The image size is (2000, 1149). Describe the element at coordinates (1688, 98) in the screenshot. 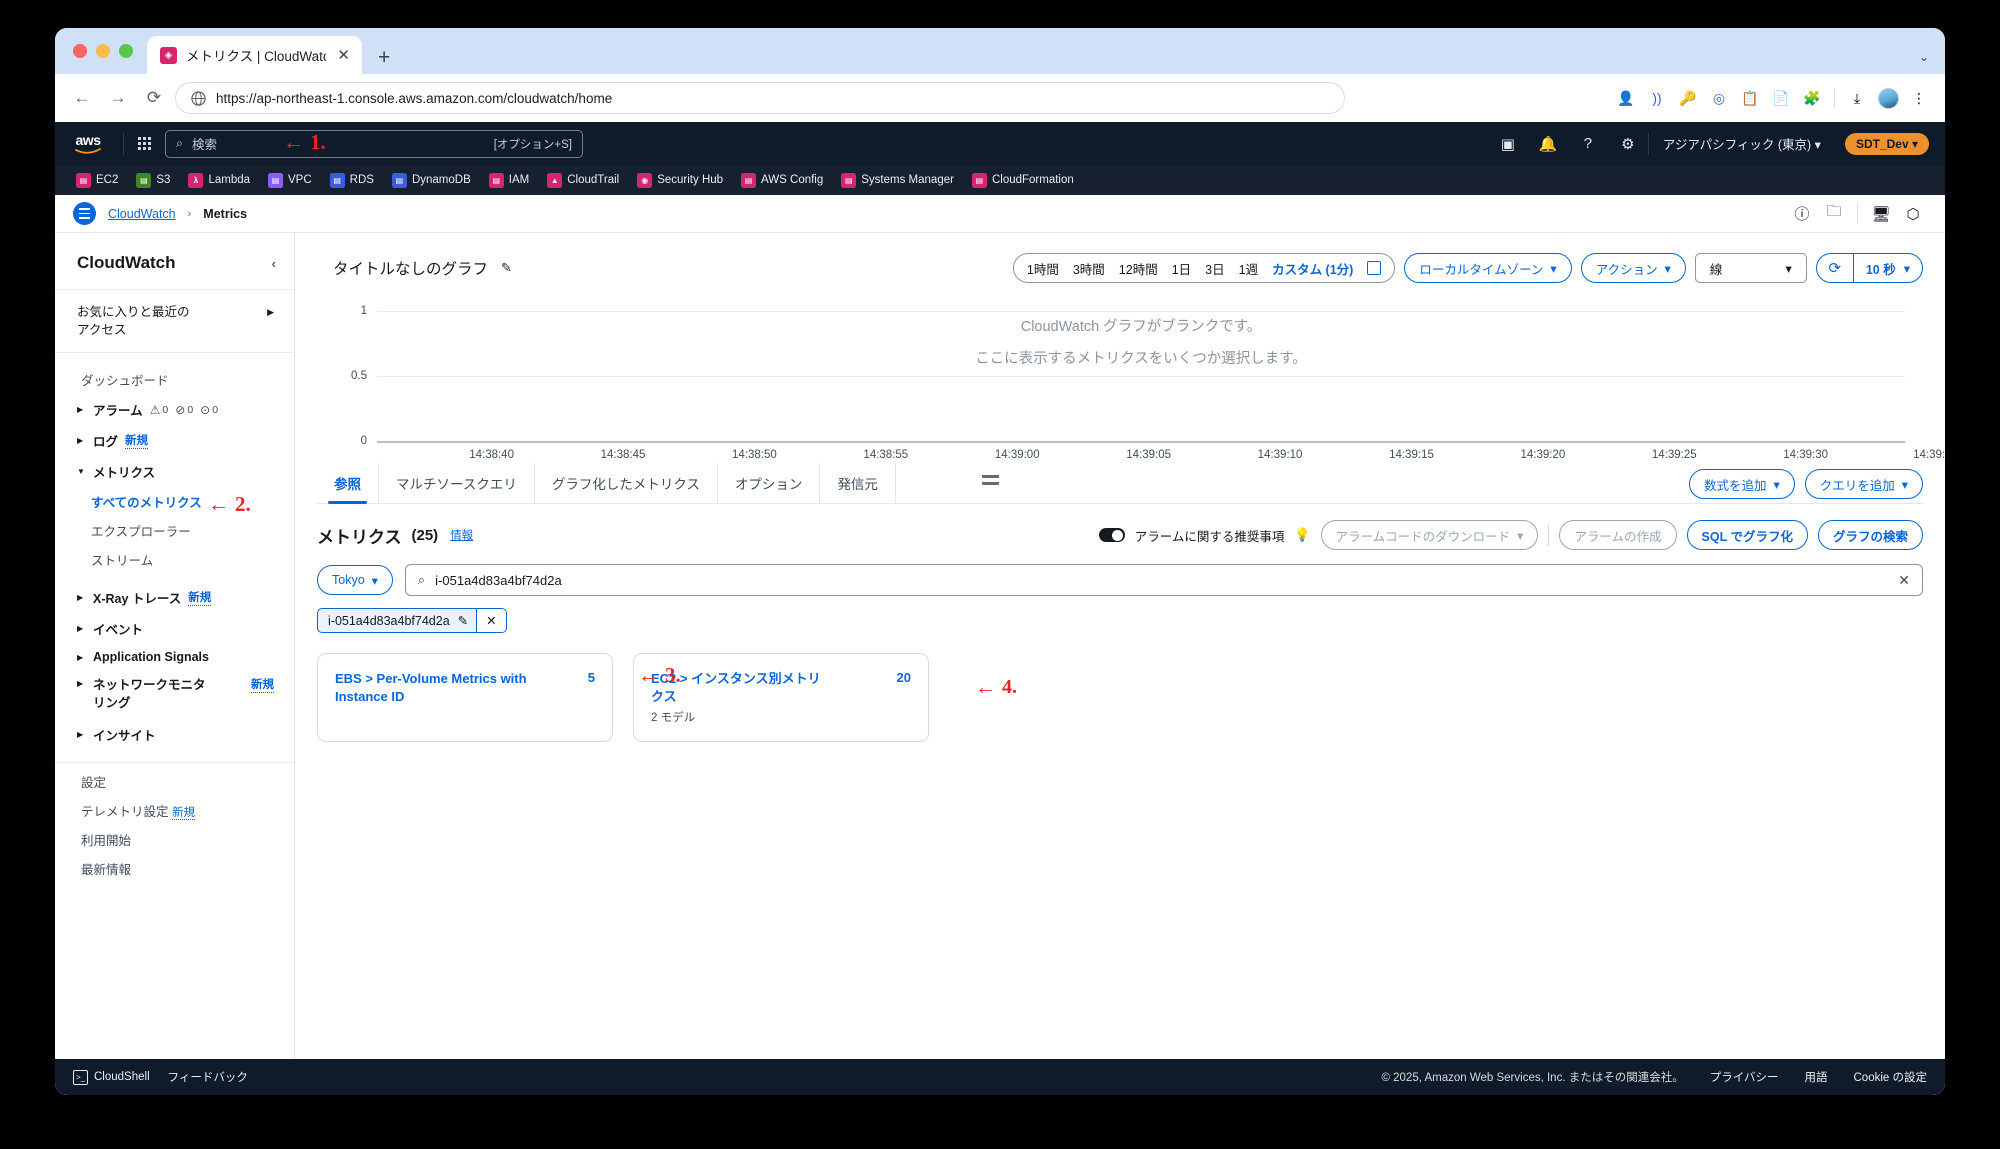

I see `extension-key-icon: 🔑` at that location.